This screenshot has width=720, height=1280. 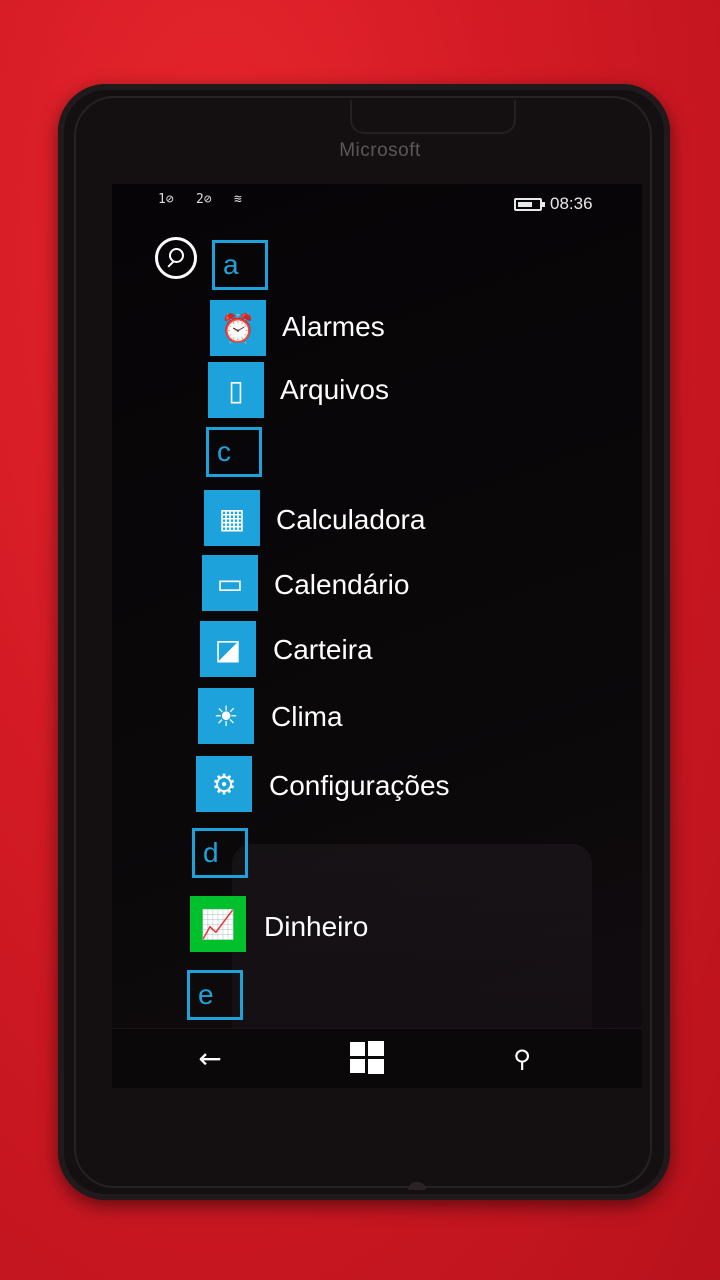 What do you see at coordinates (377, 204) in the screenshot?
I see `status-bar: 1⊘ 2⊘ ≋ 08:36` at bounding box center [377, 204].